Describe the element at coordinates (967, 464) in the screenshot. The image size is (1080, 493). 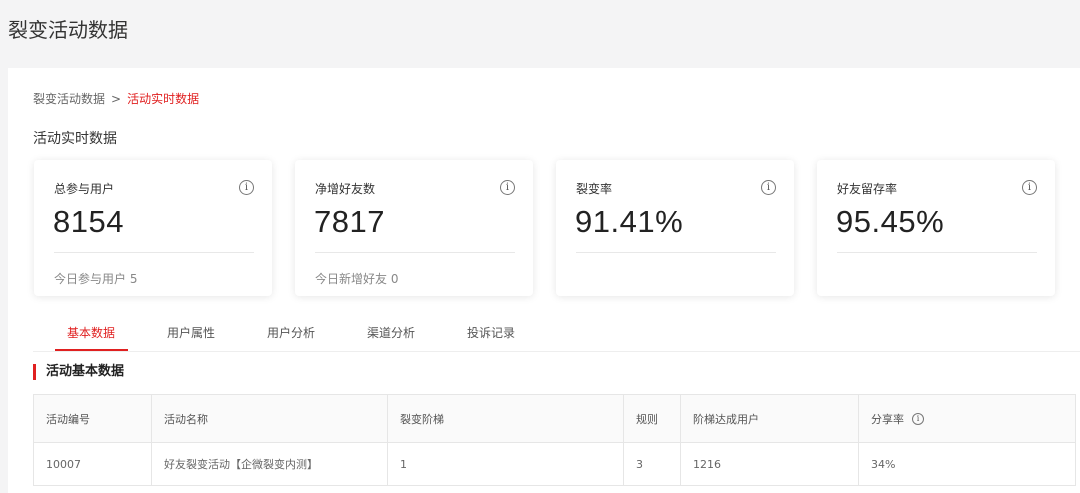
I see `table-cell: 34%` at that location.